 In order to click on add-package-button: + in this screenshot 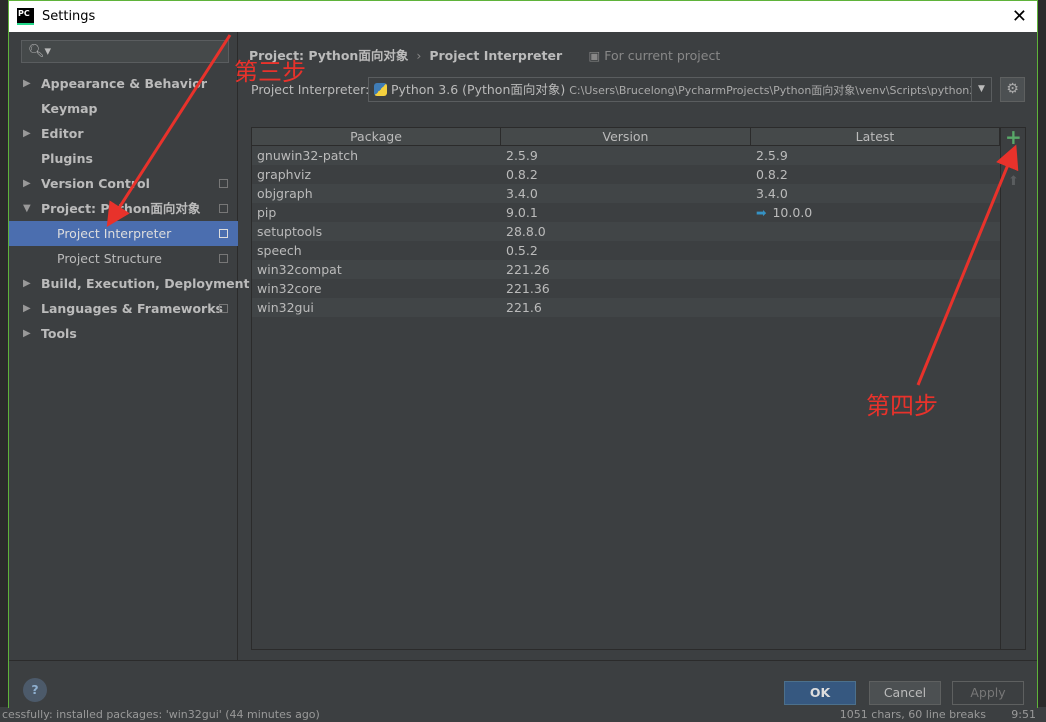, I will do `click(1013, 137)`.